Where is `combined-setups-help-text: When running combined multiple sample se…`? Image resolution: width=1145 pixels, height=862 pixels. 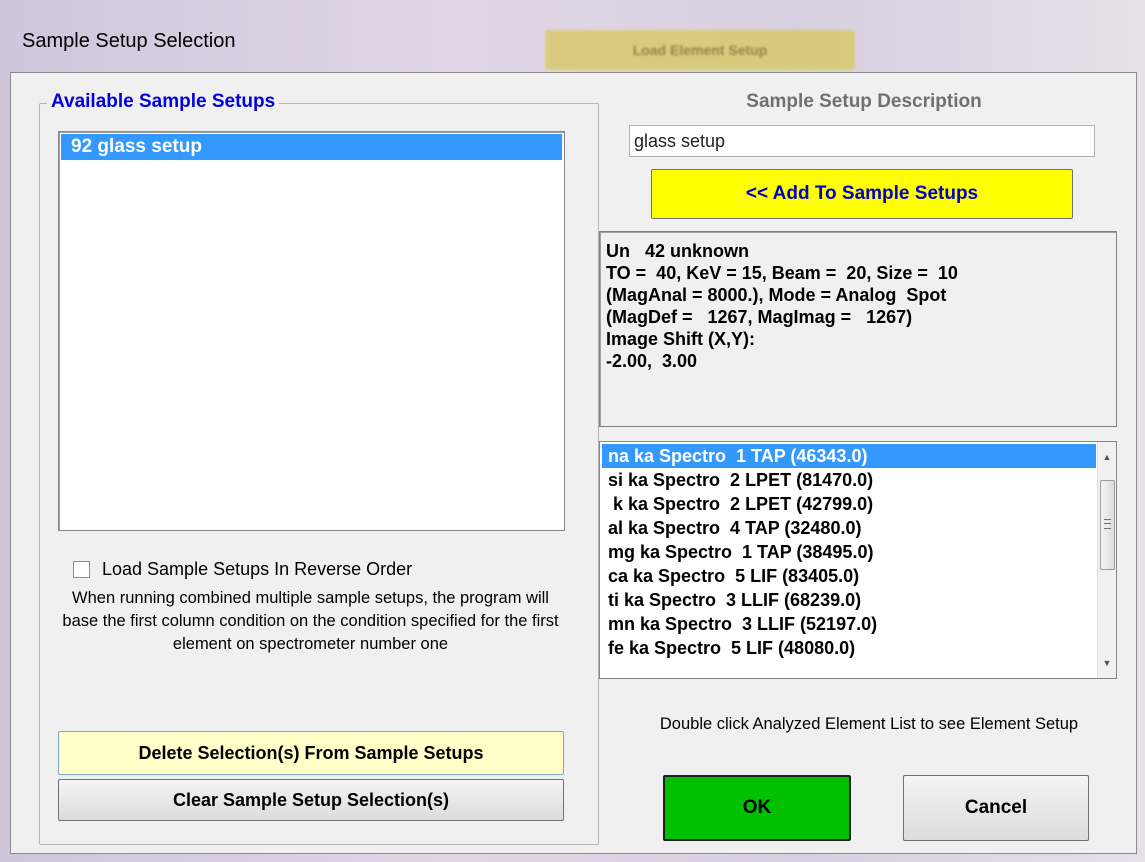
combined-setups-help-text: When running combined multiple sample se… is located at coordinates (310, 621).